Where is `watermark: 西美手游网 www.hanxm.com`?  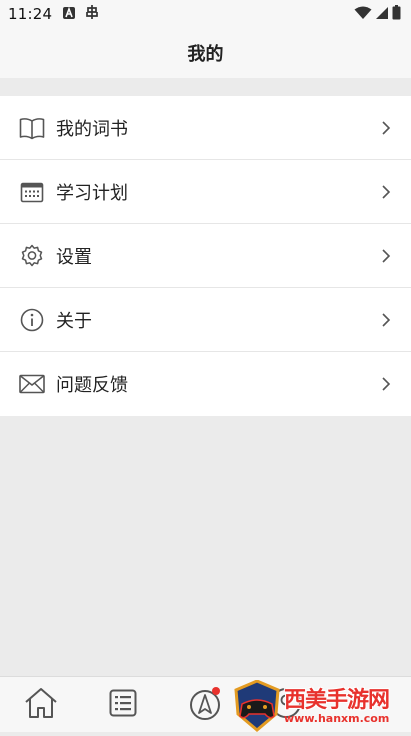 watermark: 西美手游网 www.hanxm.com is located at coordinates (321, 705).